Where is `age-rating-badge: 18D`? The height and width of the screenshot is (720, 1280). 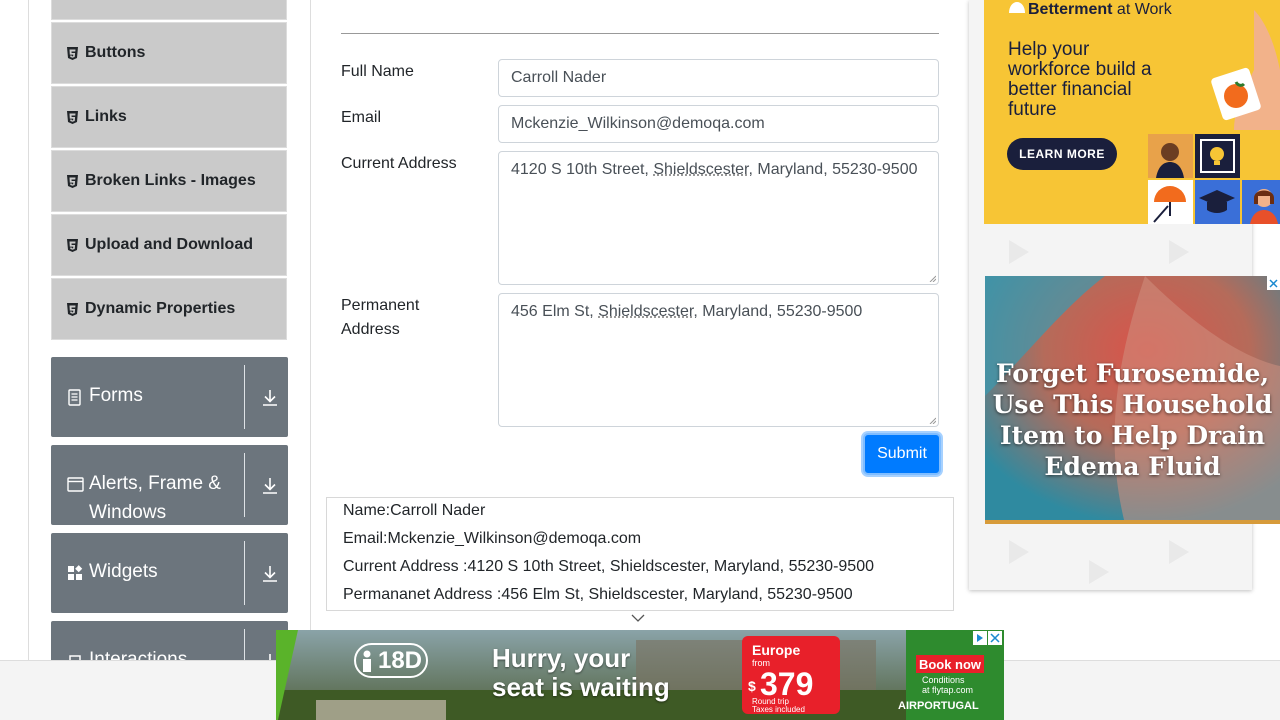 age-rating-badge: 18D is located at coordinates (391, 660).